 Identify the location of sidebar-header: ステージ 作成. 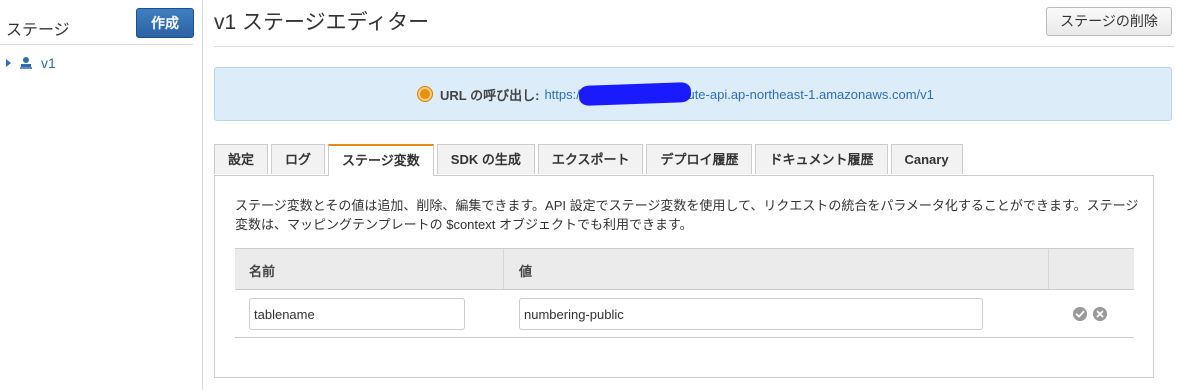
(97, 22).